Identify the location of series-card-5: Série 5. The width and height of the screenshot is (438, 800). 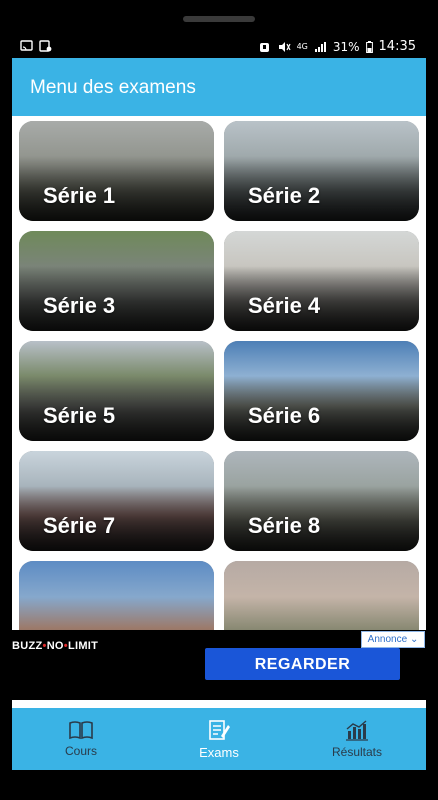
(116, 391).